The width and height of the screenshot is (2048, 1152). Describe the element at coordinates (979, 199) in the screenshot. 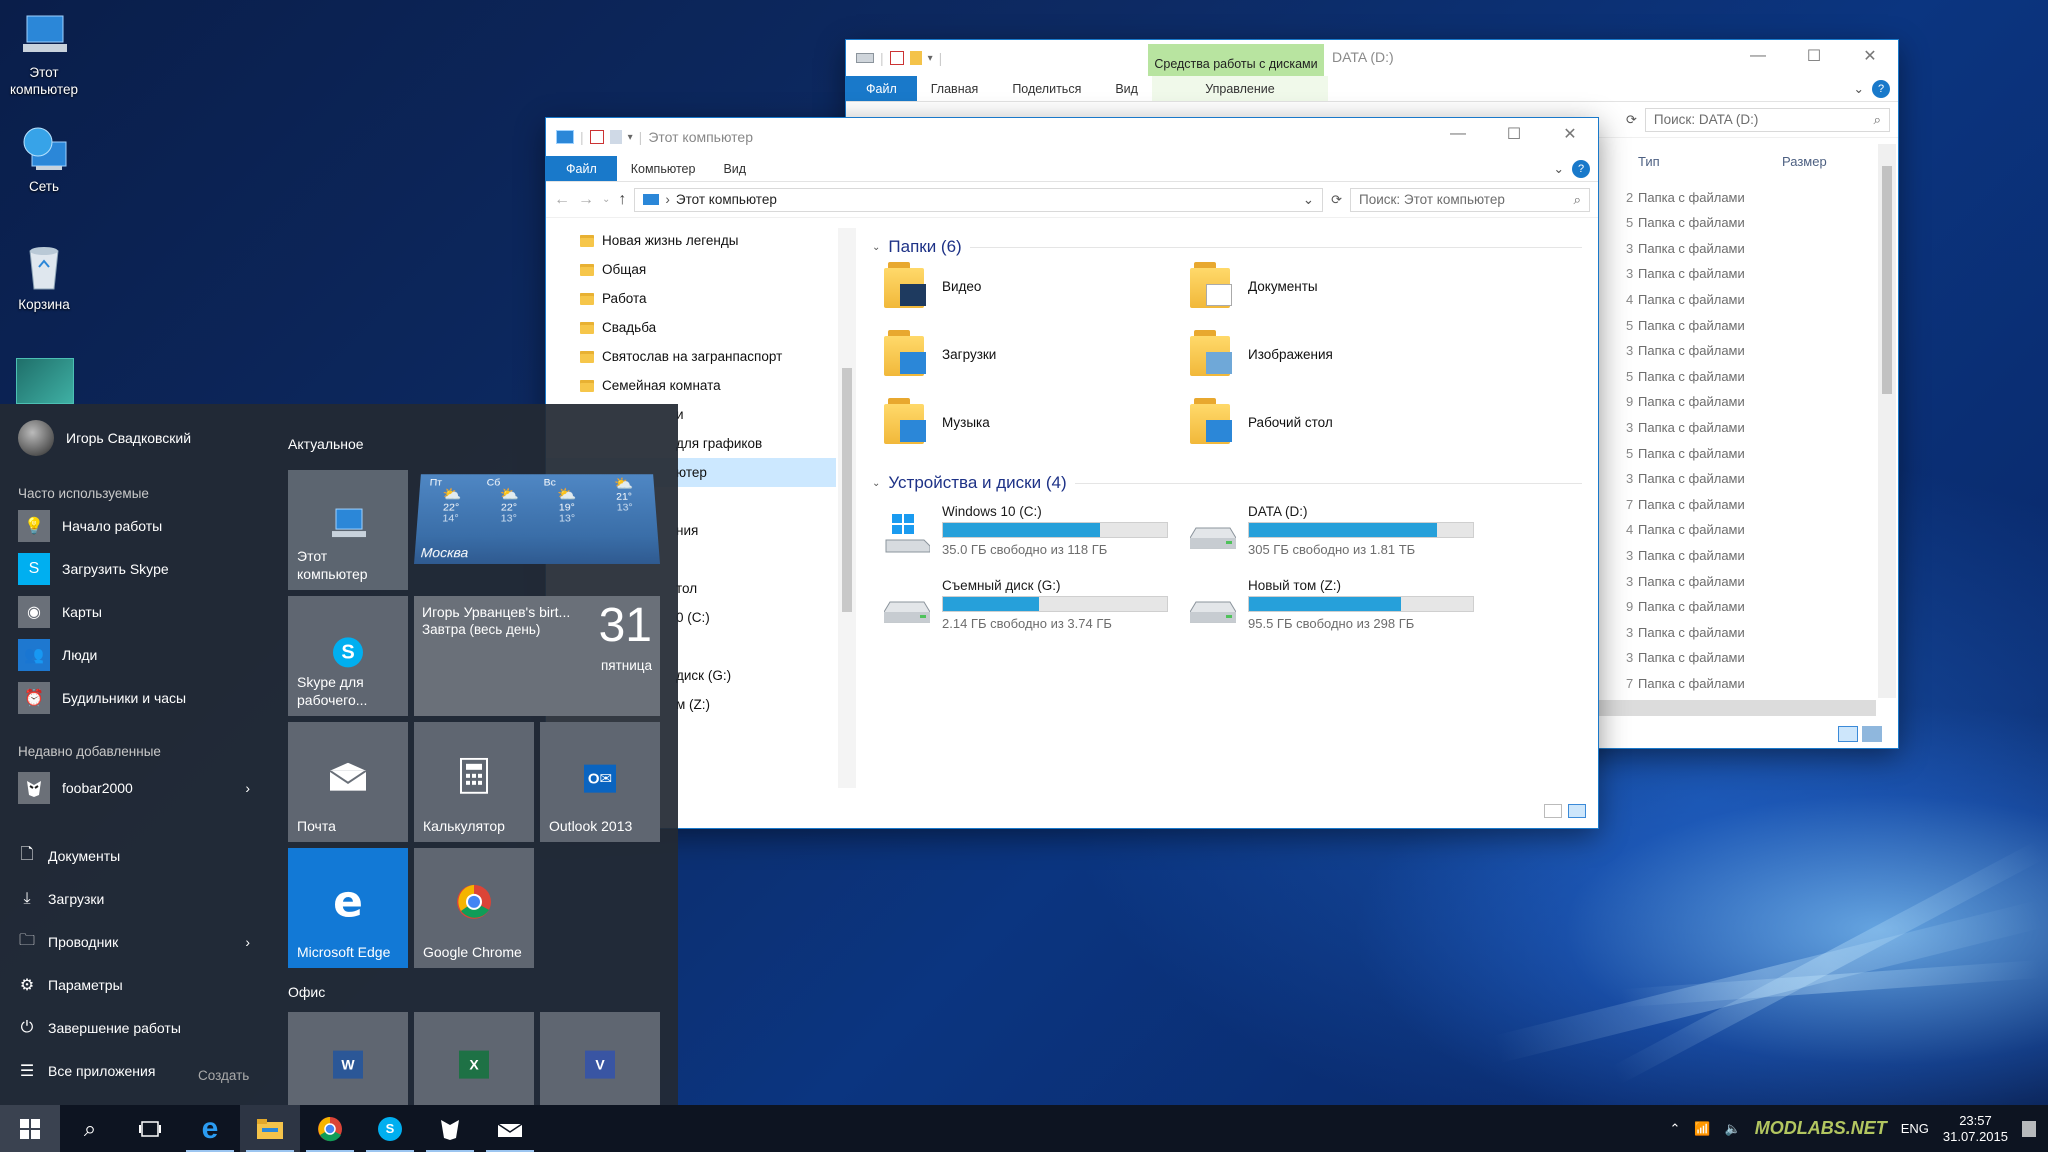

I see `address-input: › Этот компьютер ⌄` at that location.